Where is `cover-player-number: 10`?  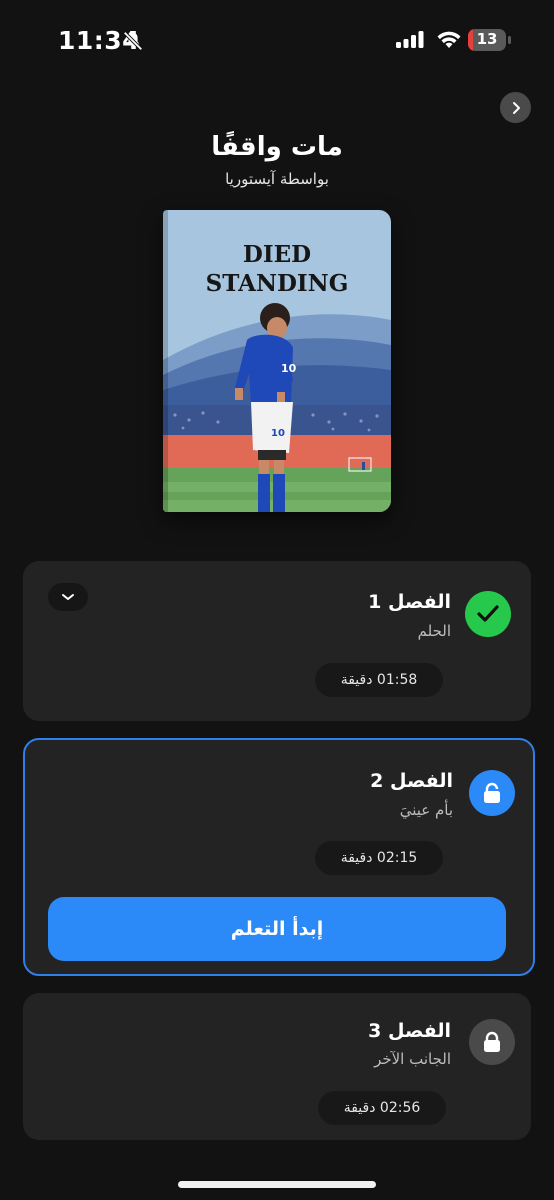
cover-player-number: 10 is located at coordinates (289, 368).